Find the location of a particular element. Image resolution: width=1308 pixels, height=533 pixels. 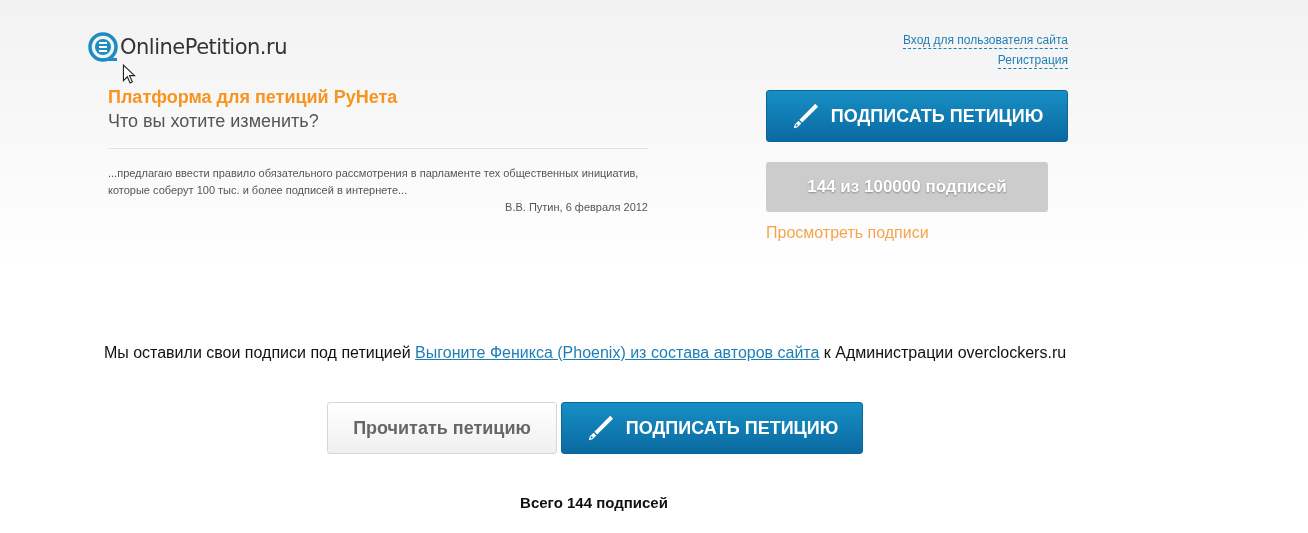

total-signatures: Всего 144 подписей is located at coordinates (594, 502).